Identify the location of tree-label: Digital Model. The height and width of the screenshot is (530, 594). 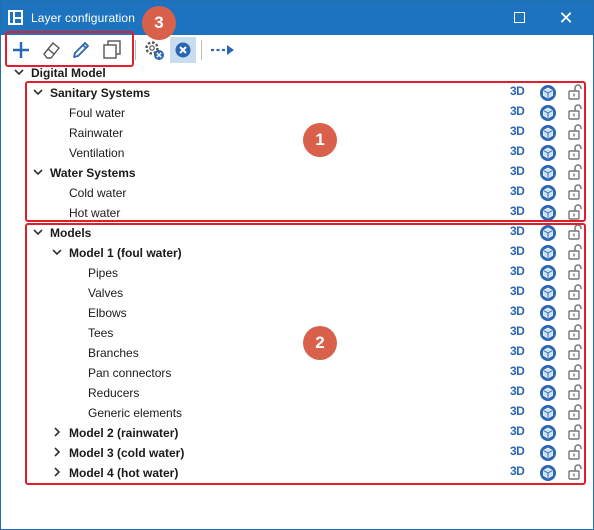
(68, 73).